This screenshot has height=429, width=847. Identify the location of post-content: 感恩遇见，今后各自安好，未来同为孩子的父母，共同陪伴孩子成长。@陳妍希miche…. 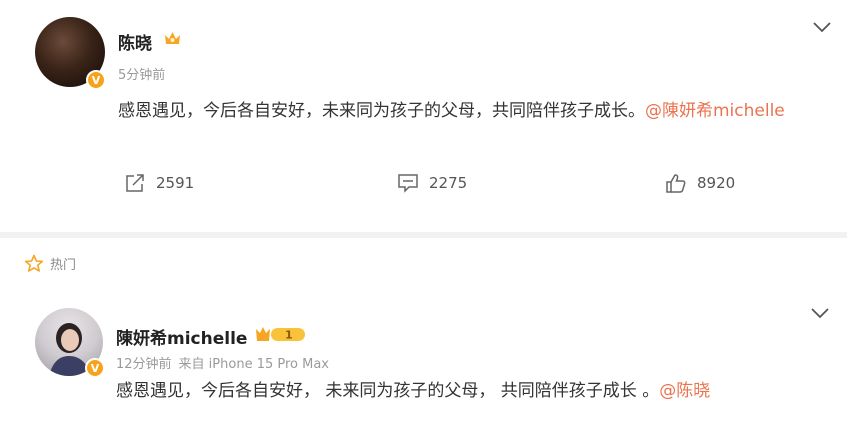
(468, 111).